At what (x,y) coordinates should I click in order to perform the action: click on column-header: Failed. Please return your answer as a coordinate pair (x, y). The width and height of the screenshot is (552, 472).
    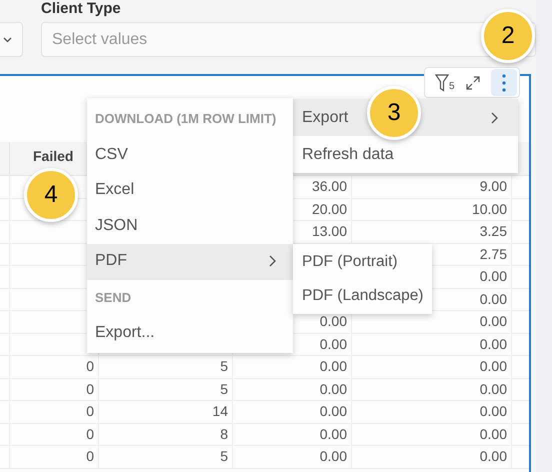
    Looking at the image, I should click on (53, 156).